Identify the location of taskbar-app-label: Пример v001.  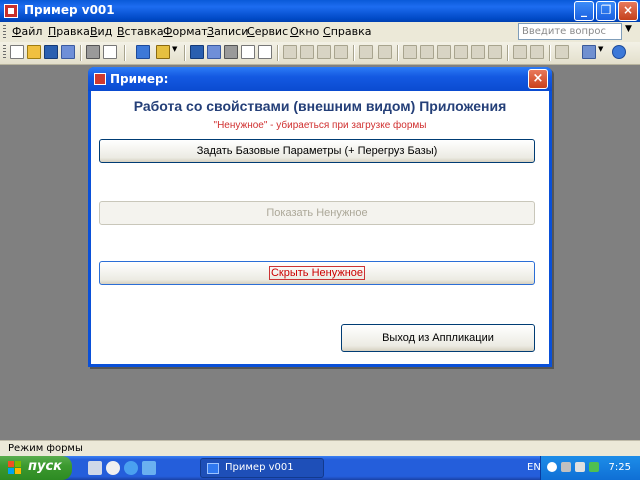
(259, 467).